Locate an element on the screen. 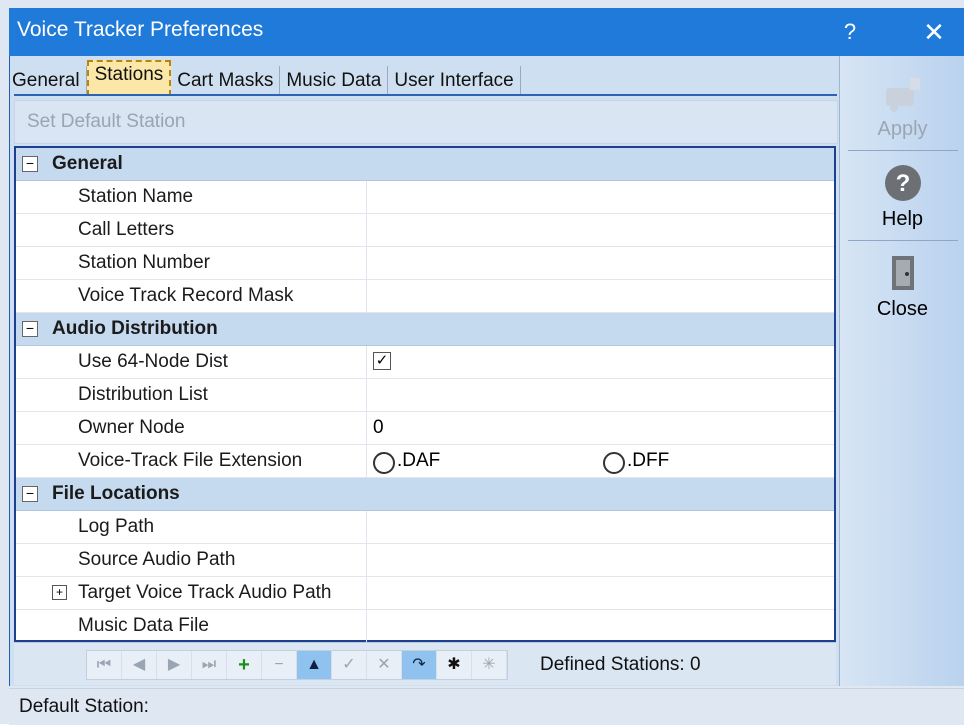  defined-stations-count: Defined Stations: 0 is located at coordinates (620, 664).